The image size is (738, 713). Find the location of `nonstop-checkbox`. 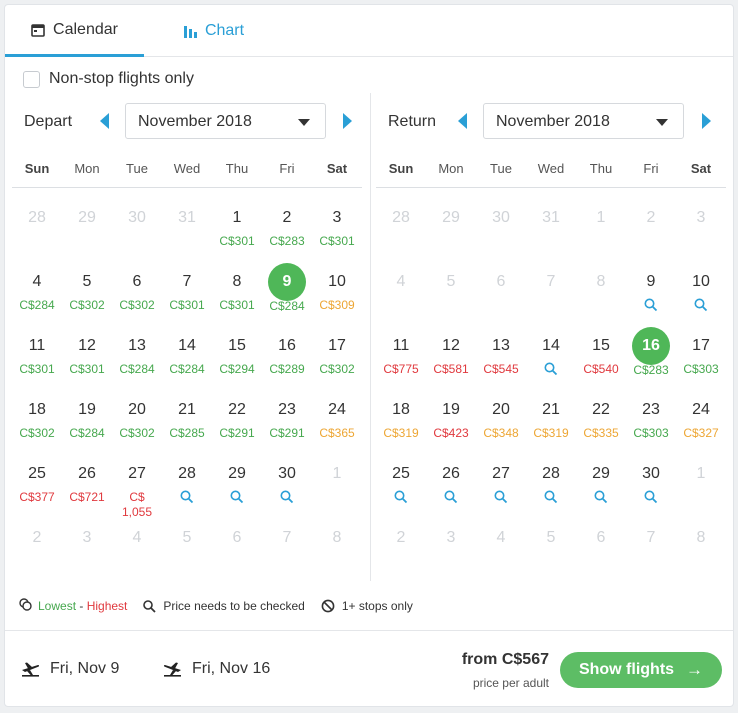

nonstop-checkbox is located at coordinates (31, 79).